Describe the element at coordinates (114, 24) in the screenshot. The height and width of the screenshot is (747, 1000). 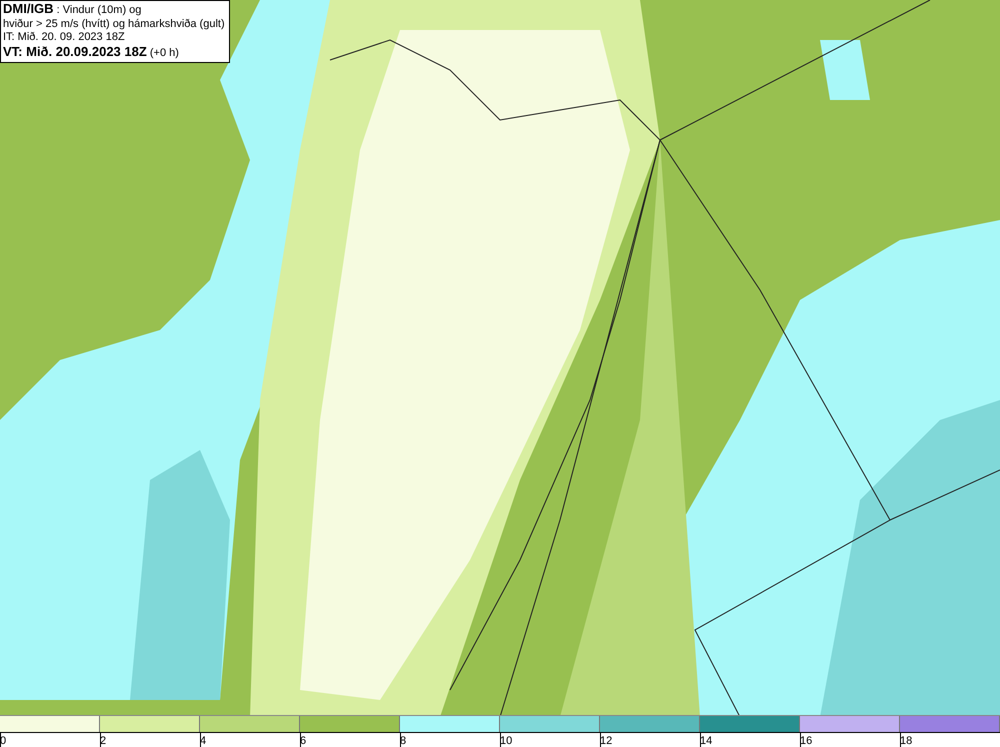
I see `header-line: hviður > 25 m/s (hvítt) og hámarkshviða (gult)` at that location.